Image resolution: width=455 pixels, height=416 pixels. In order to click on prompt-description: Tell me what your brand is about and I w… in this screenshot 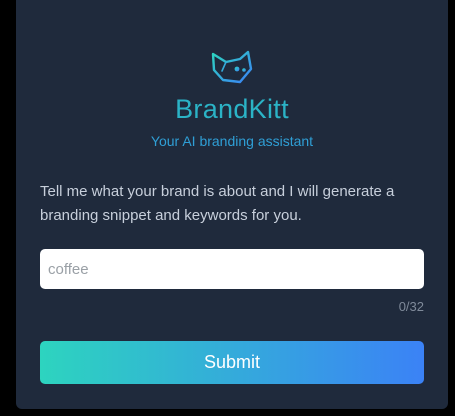, I will do `click(217, 203)`.